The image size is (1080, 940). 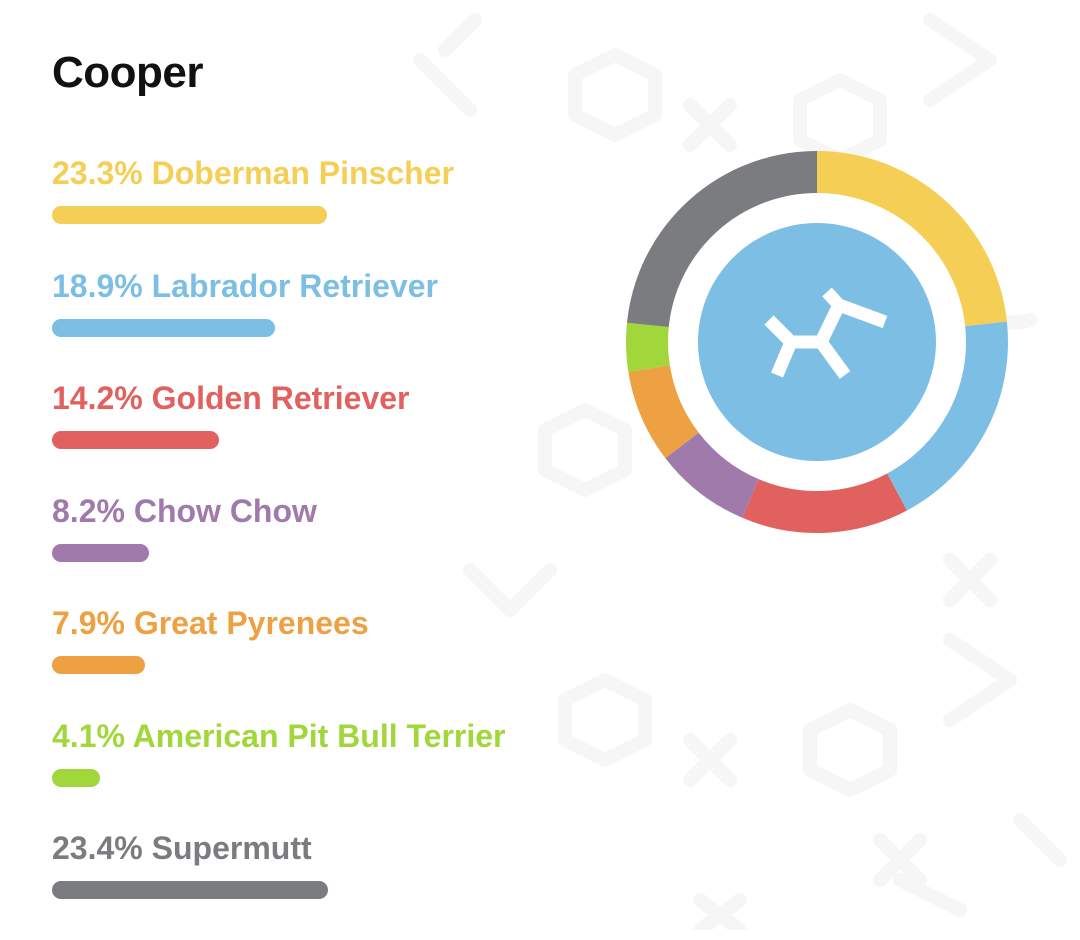 What do you see at coordinates (332, 208) in the screenshot?
I see `breed-row: 23.3% Doberman Pinscher` at bounding box center [332, 208].